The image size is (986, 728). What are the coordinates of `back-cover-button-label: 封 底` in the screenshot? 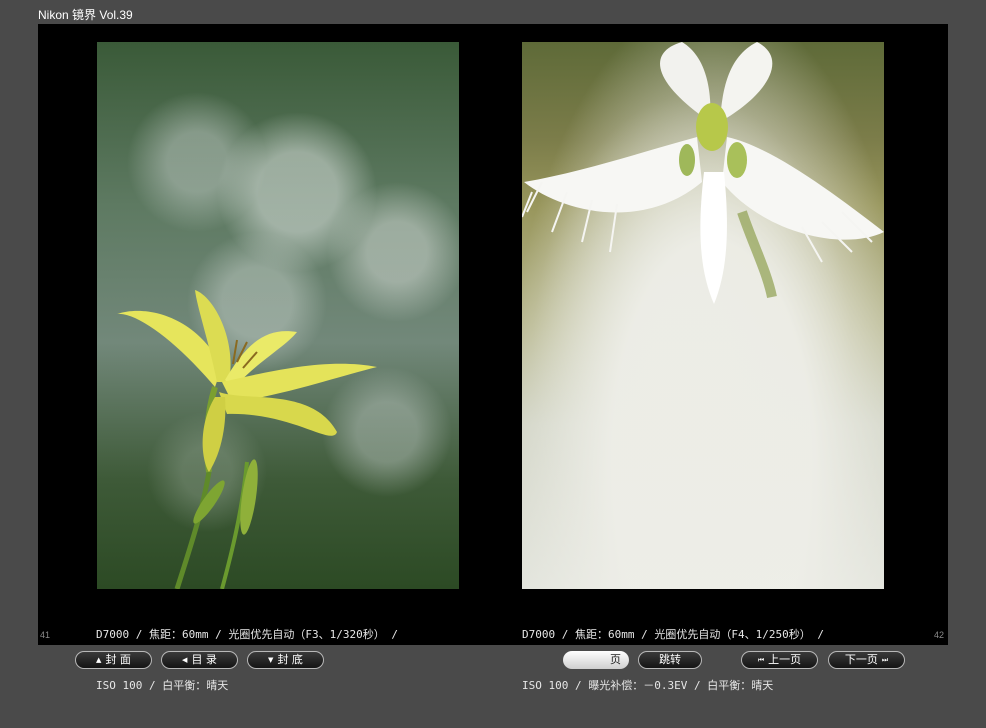 It's located at (290, 659).